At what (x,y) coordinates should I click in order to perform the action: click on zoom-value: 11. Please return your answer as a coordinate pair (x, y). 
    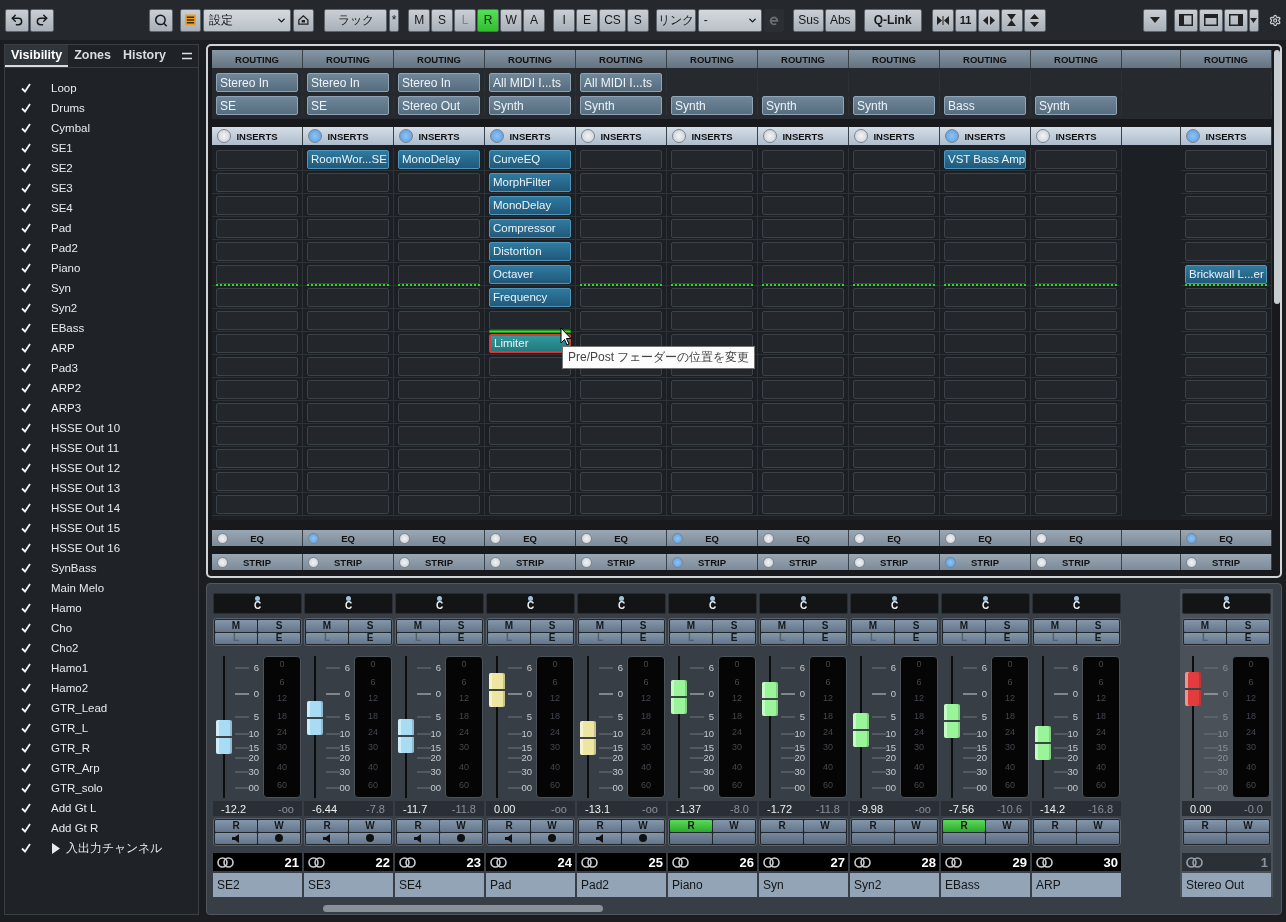
    Looking at the image, I should click on (965, 20).